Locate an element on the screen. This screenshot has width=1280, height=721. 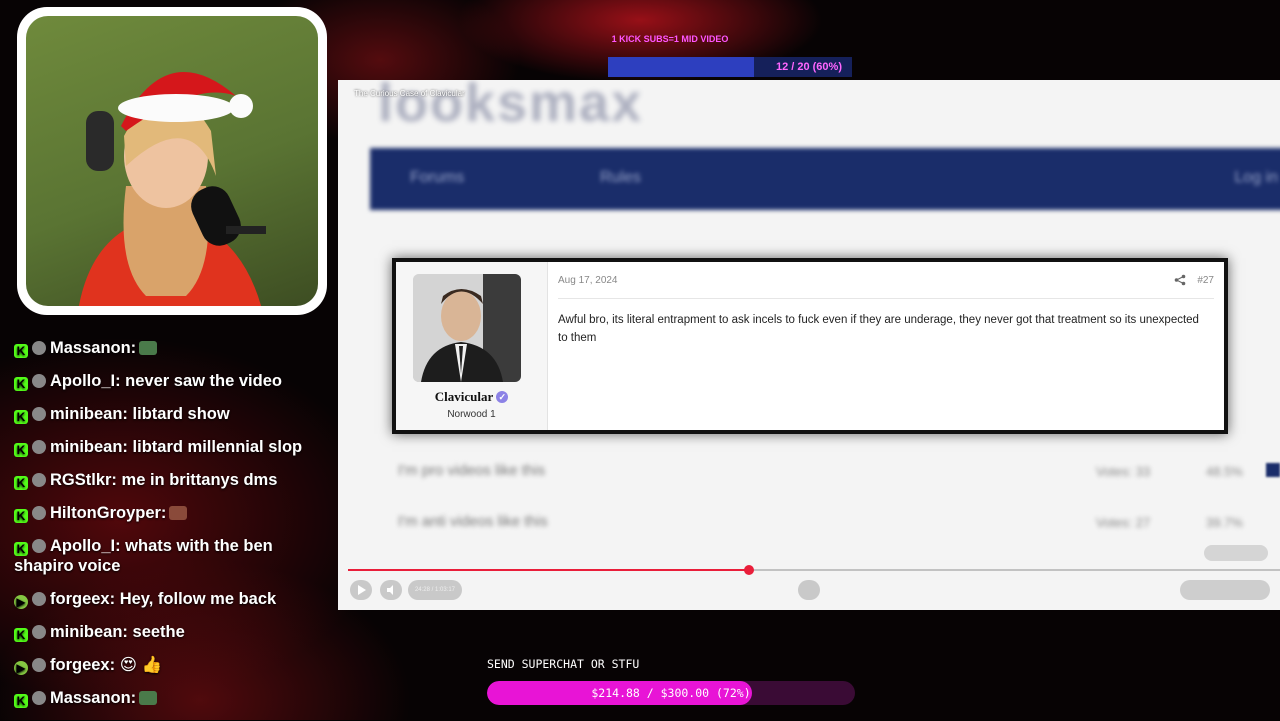
subgoal-title: 1 KICK SUBS=1 MID VIDEO is located at coordinates (670, 39).